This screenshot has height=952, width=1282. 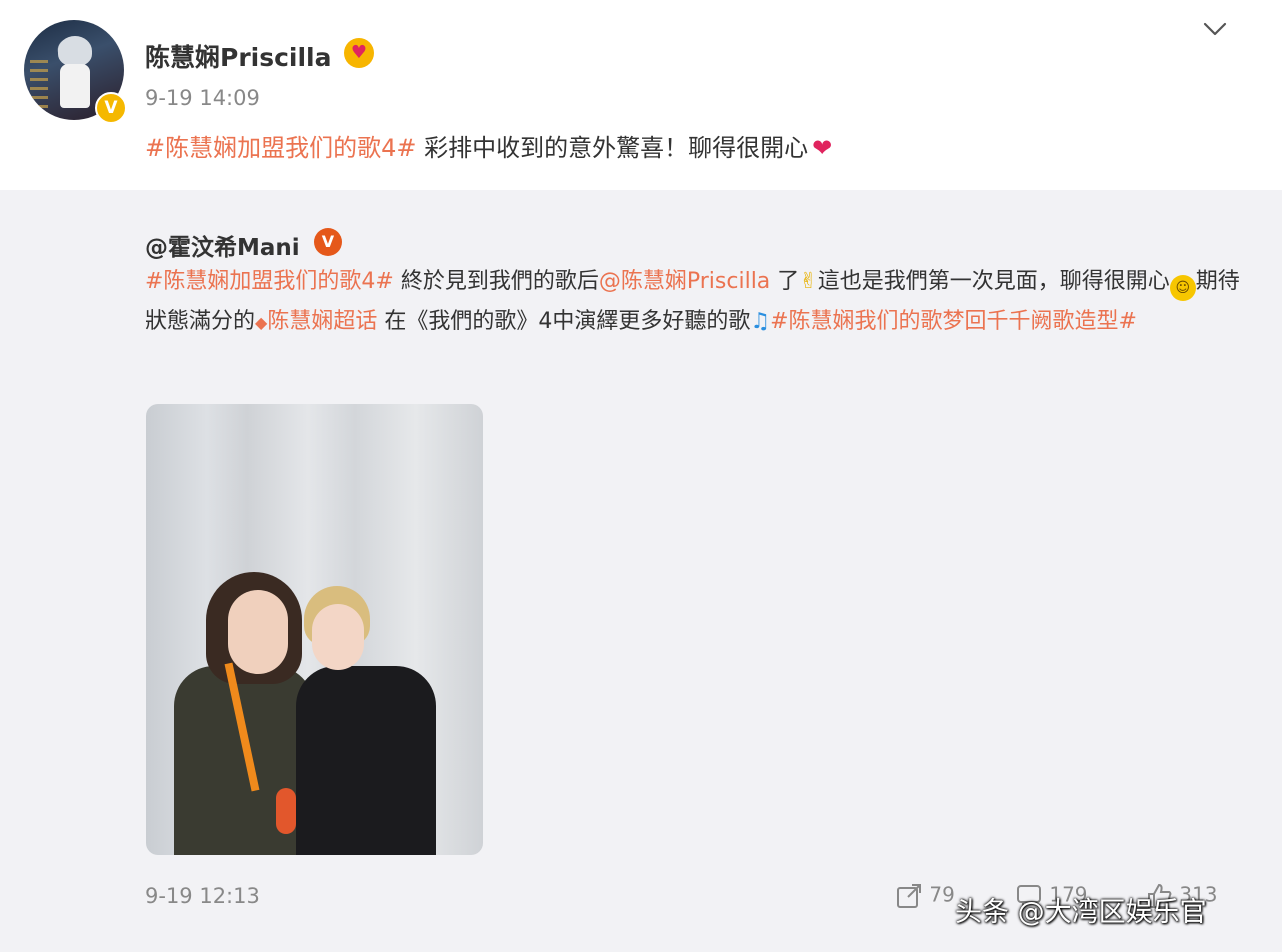 I want to click on repost-timestamp: 9-19 12:13, so click(x=202, y=896).